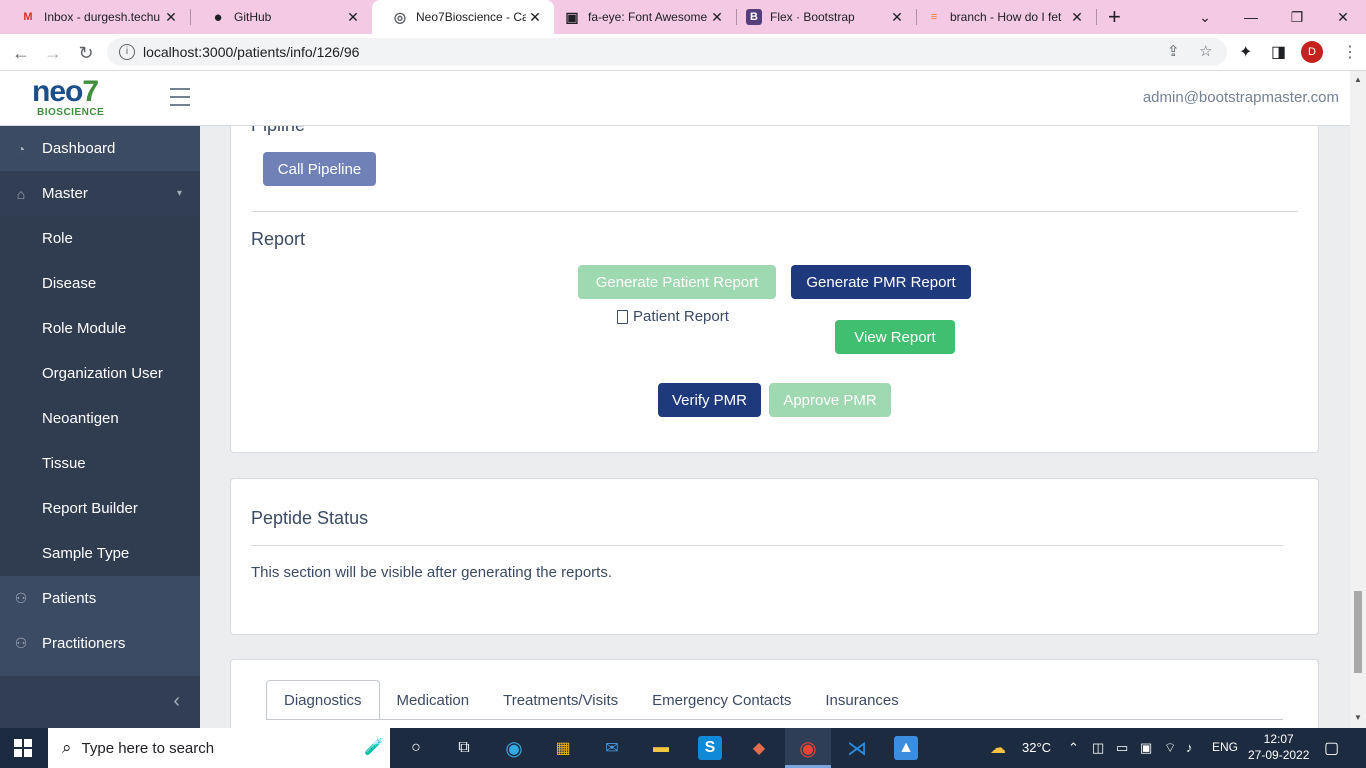 This screenshot has width=1366, height=768. What do you see at coordinates (90, 91) in the screenshot?
I see `logo-seven: 7` at bounding box center [90, 91].